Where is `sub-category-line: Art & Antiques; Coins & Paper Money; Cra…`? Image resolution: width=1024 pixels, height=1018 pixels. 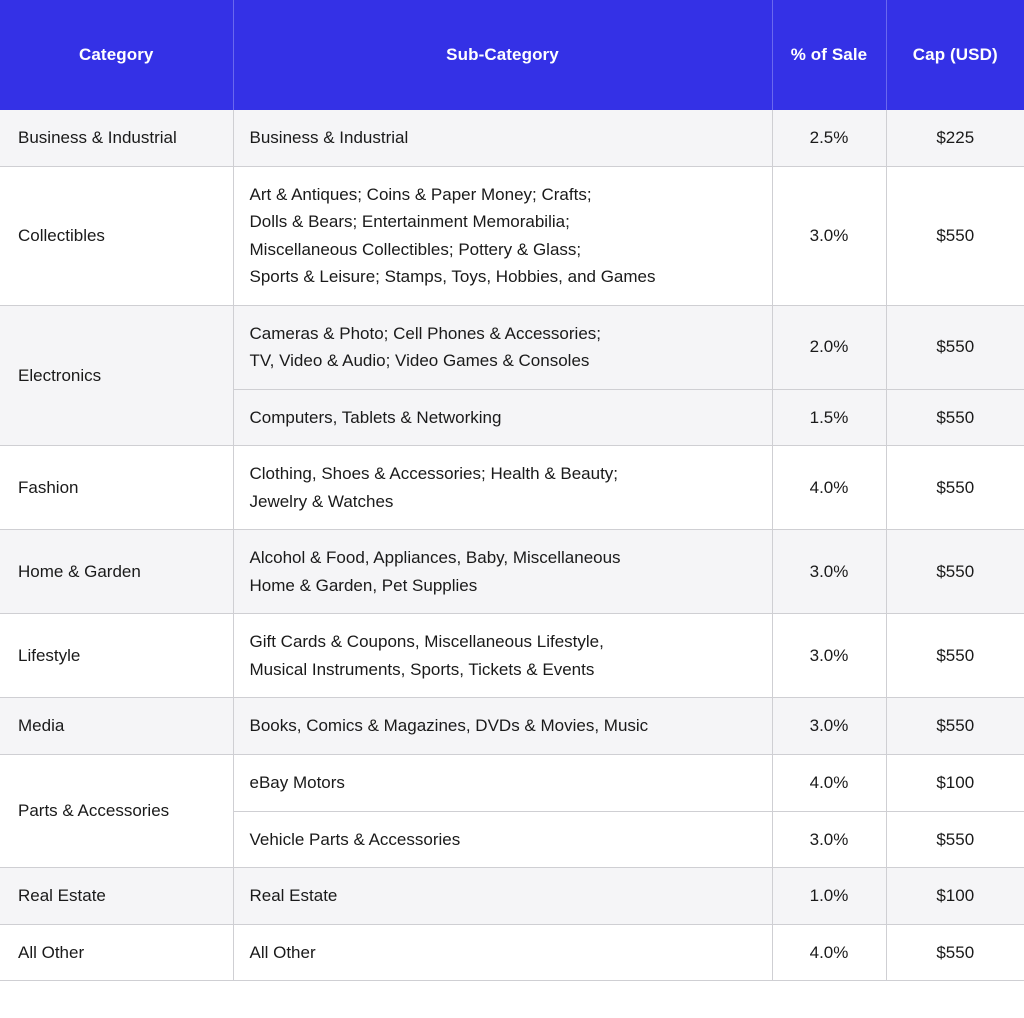
sub-category-line: Art & Antiques; Coins & Paper Money; Cra… is located at coordinates (420, 194).